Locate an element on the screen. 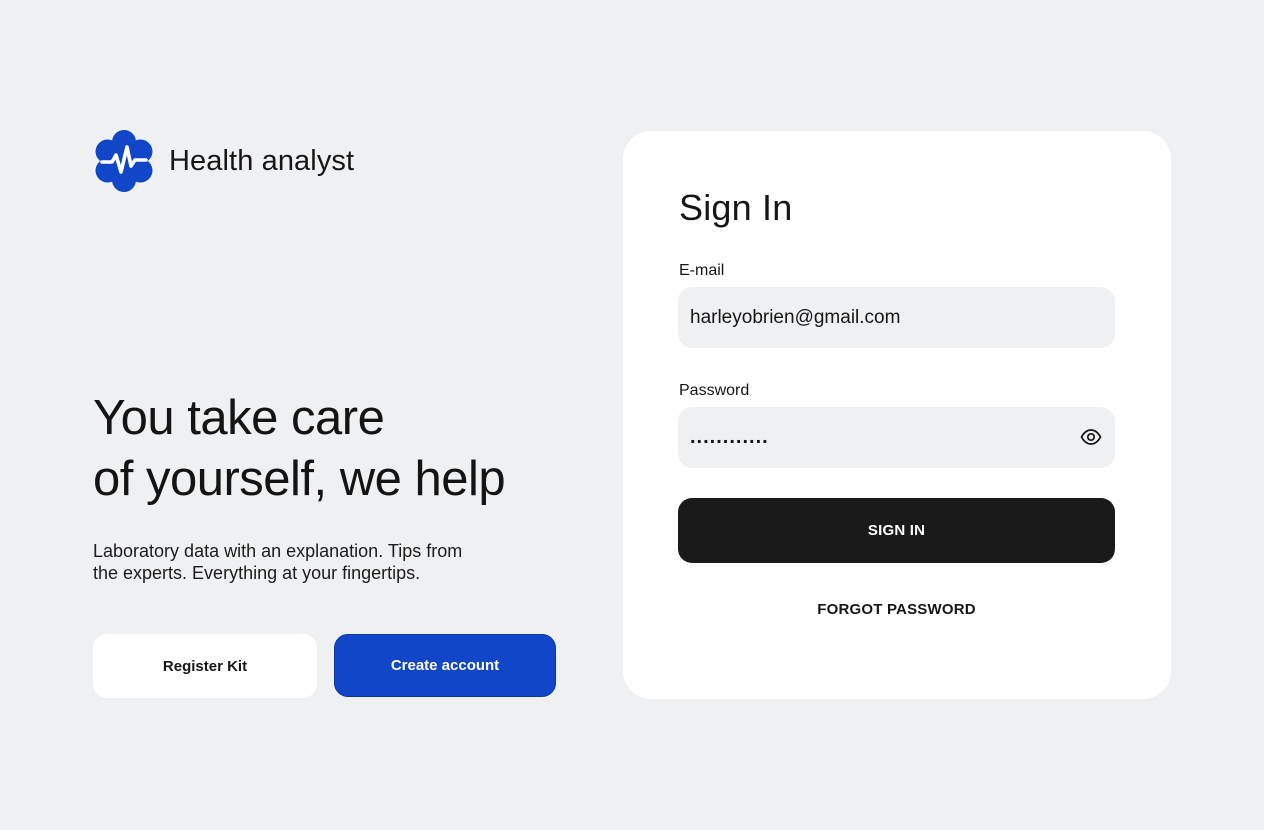  hero-title: You take care of yourself, we help is located at coordinates (333, 449).